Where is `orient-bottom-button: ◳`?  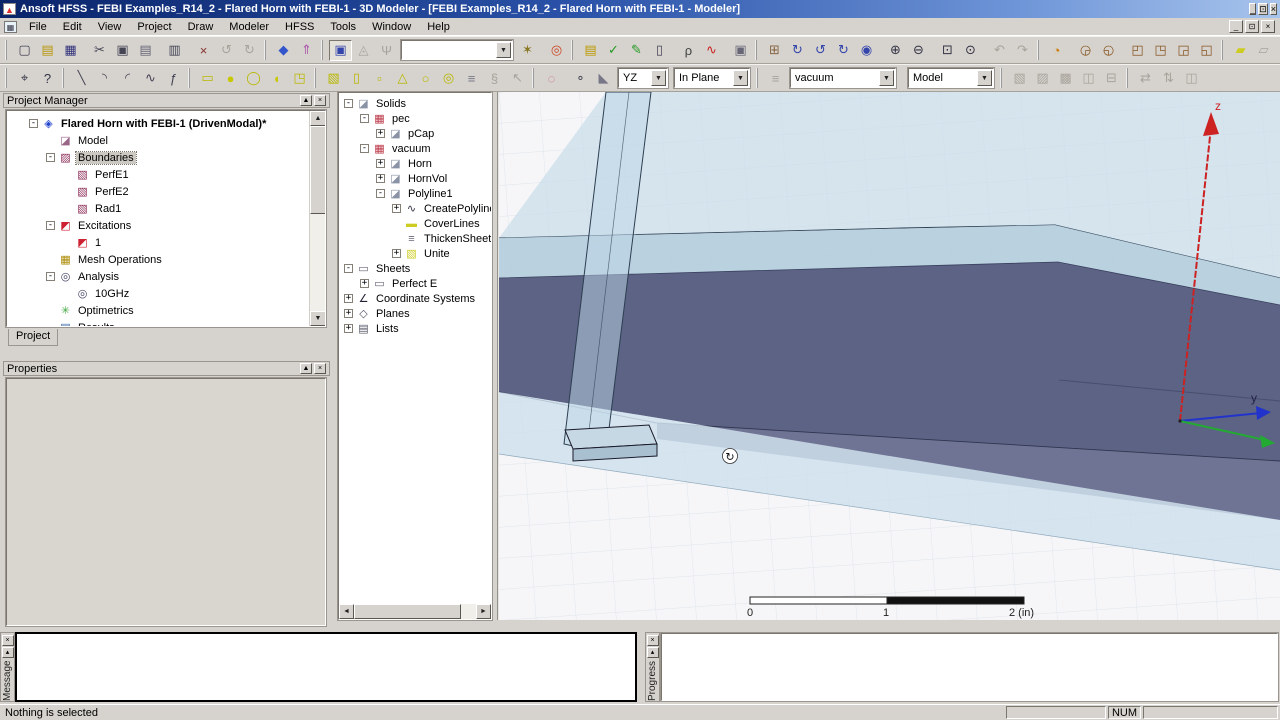
orient-bottom-button: ◳ is located at coordinates (1160, 50).